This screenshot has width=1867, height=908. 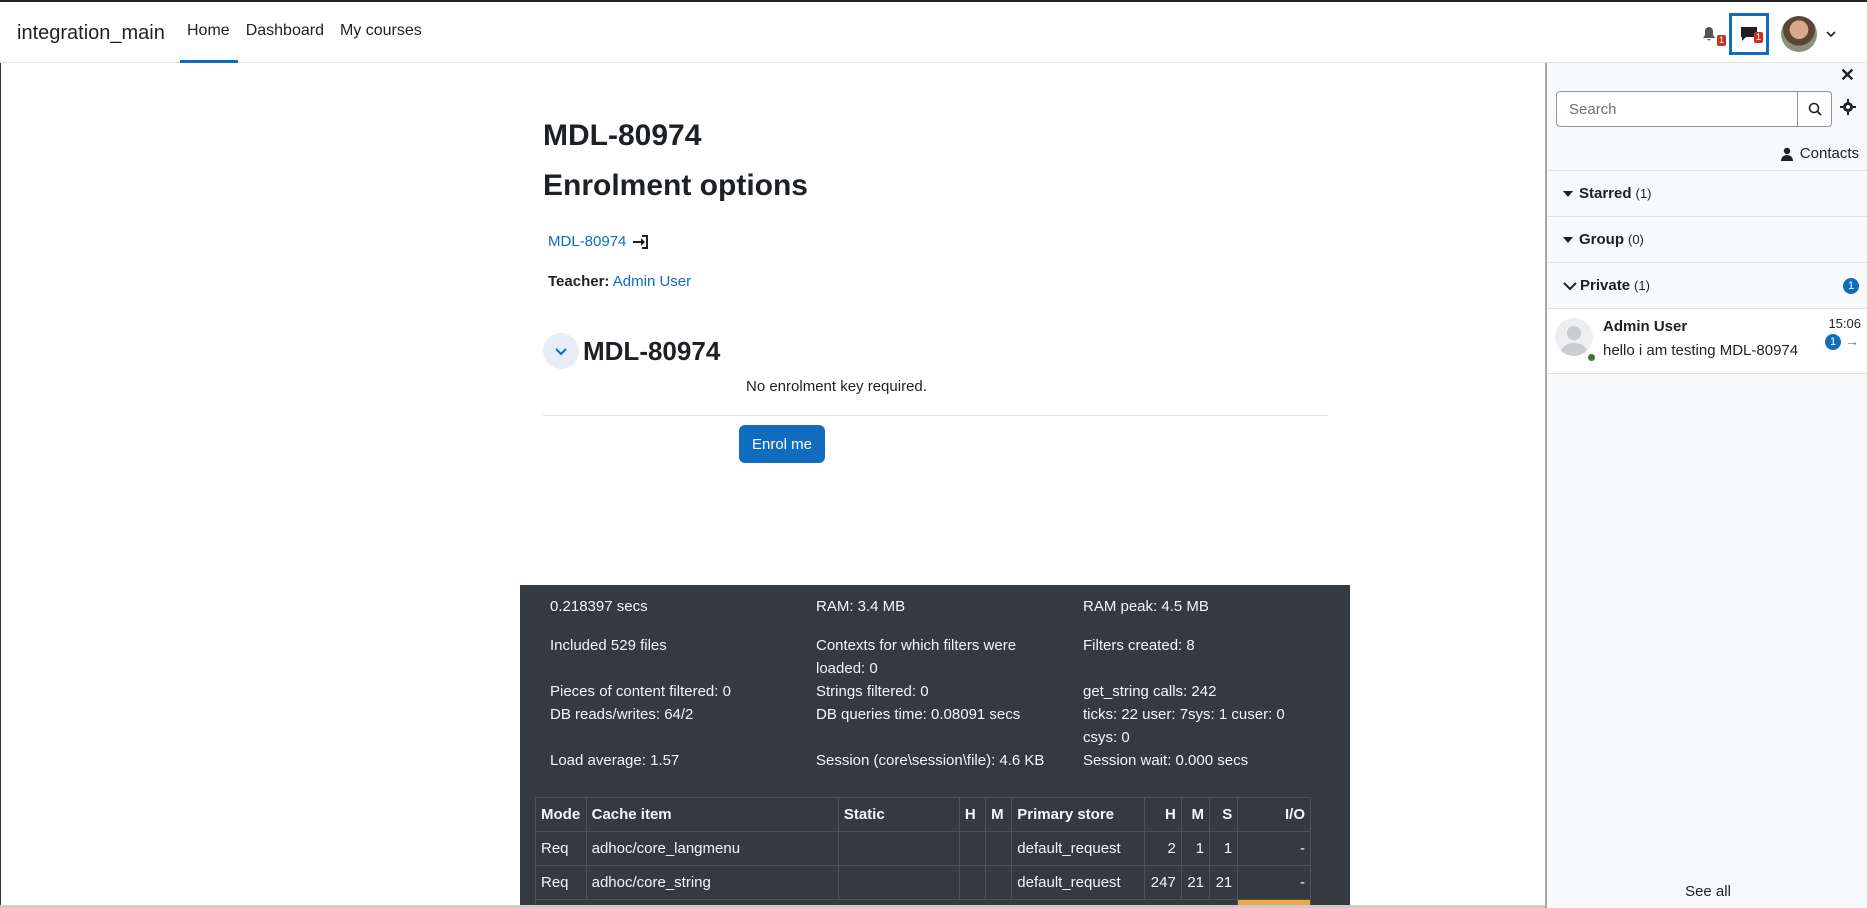 I want to click on enrol-me-button: Enrol me, so click(x=782, y=444).